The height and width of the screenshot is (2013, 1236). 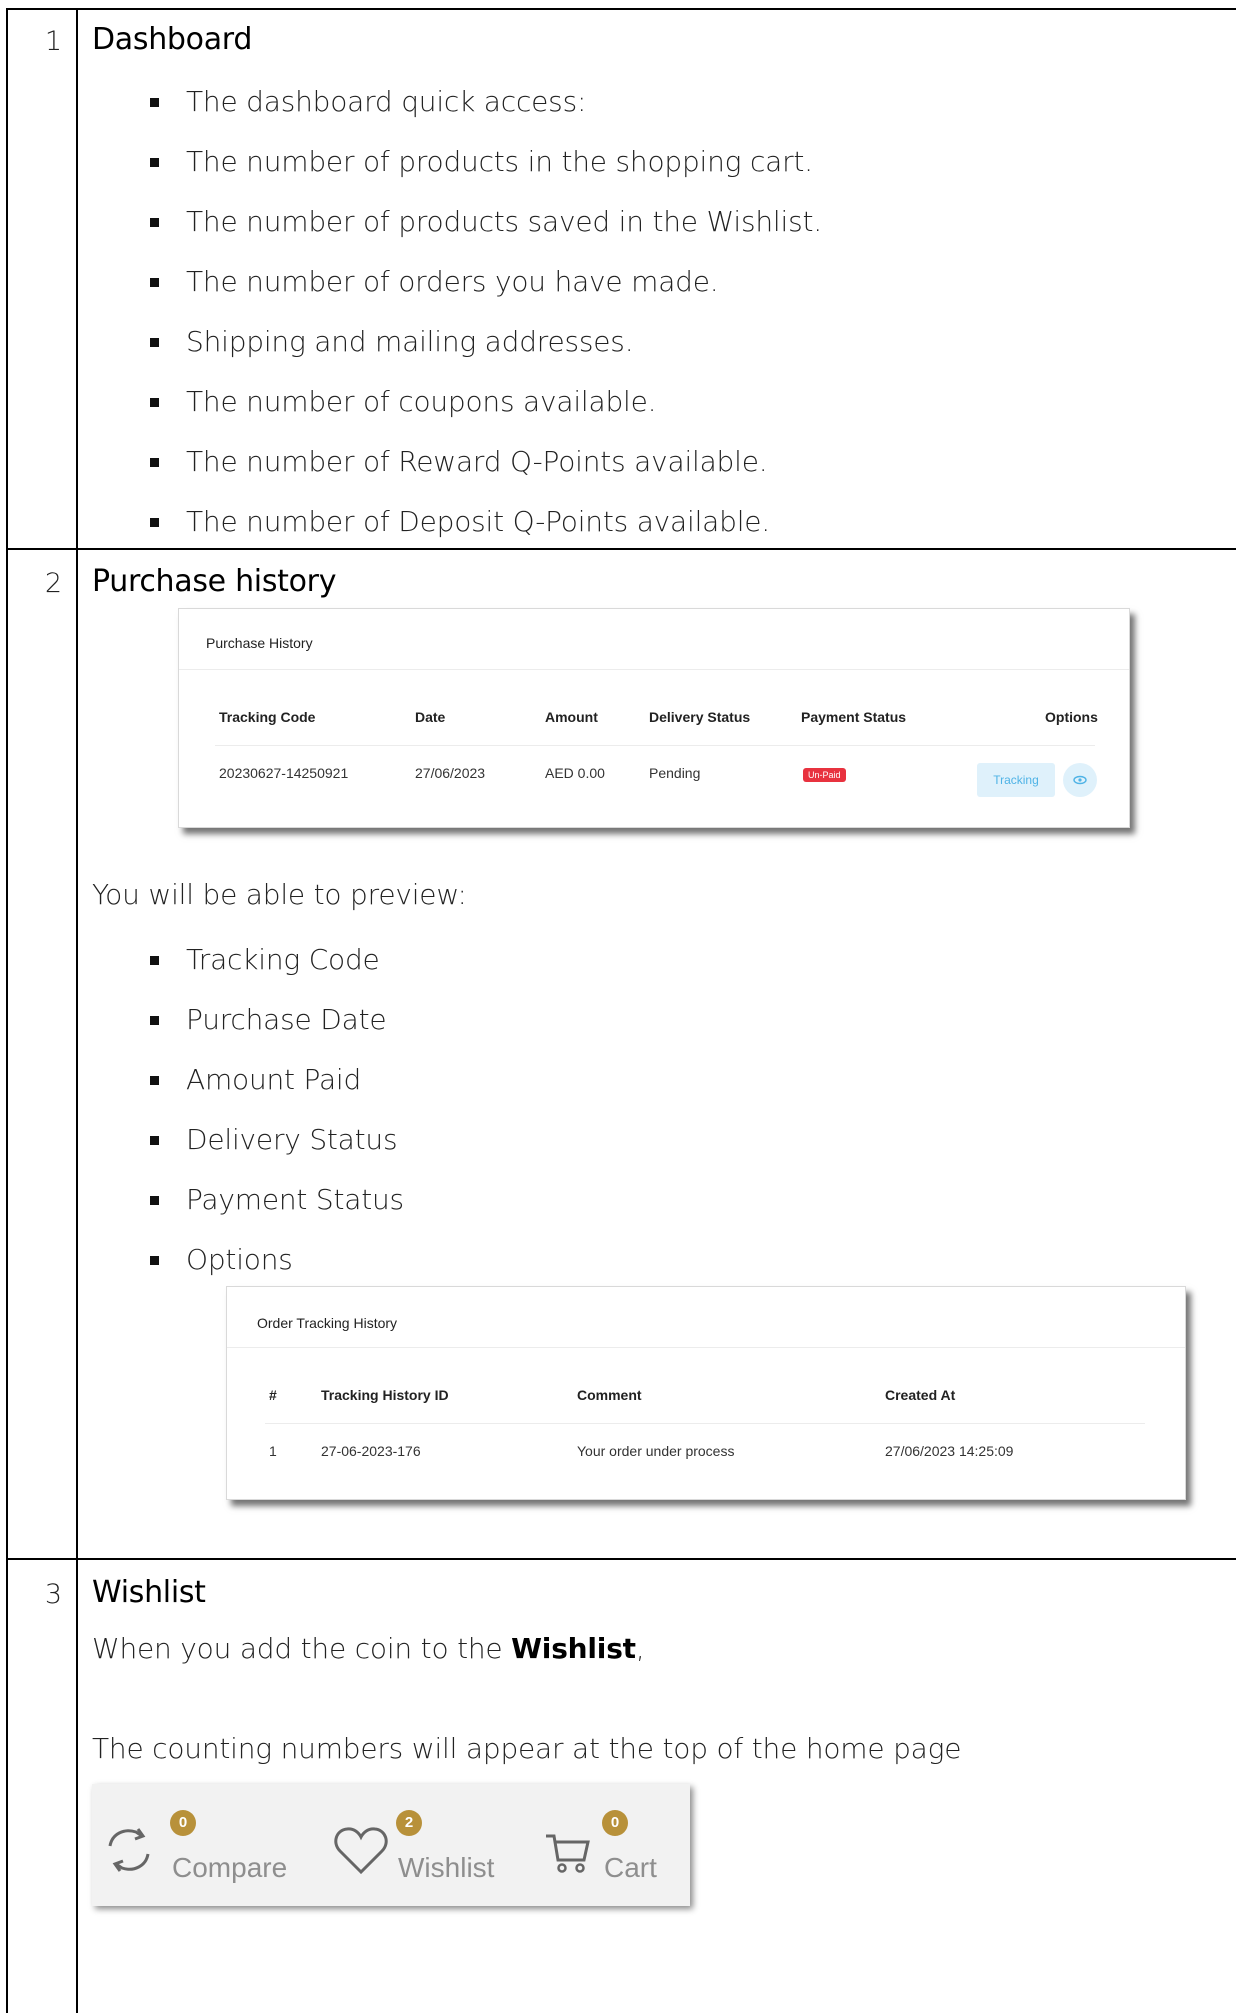 I want to click on column-header: Created At, so click(x=920, y=1395).